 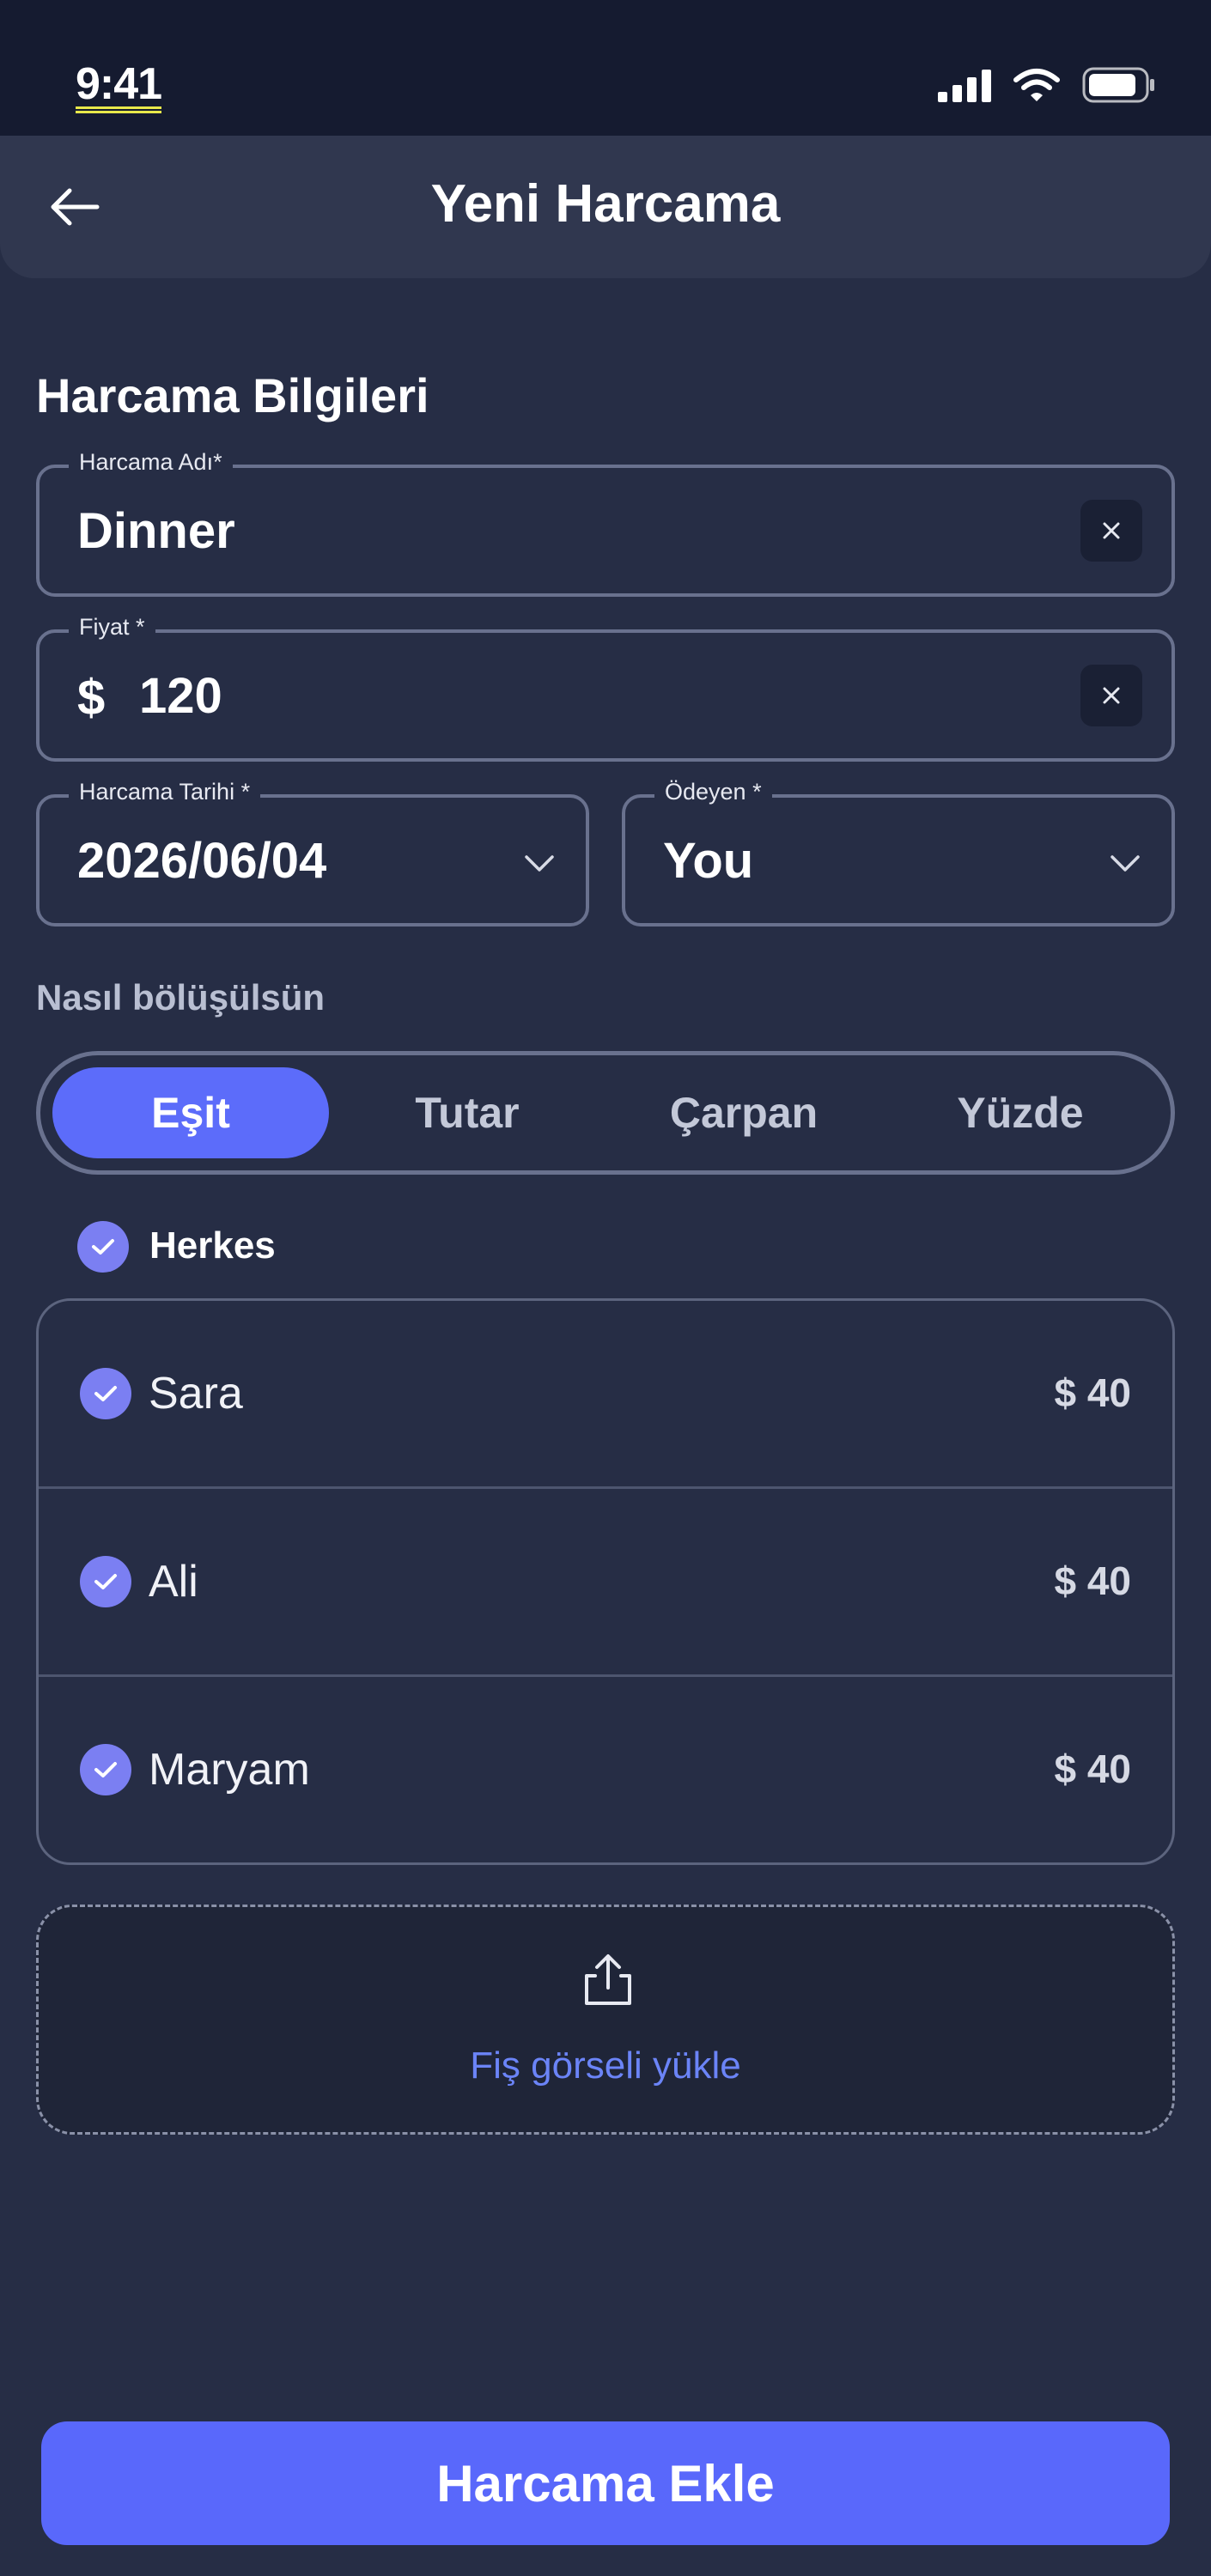 What do you see at coordinates (898, 853) in the screenshot?
I see `payer-select: Ödeyen * You` at bounding box center [898, 853].